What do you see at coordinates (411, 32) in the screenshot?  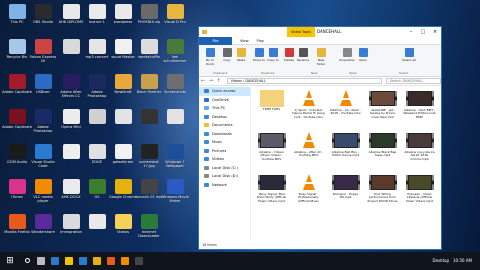 I see `minimize-button: –` at bounding box center [411, 32].